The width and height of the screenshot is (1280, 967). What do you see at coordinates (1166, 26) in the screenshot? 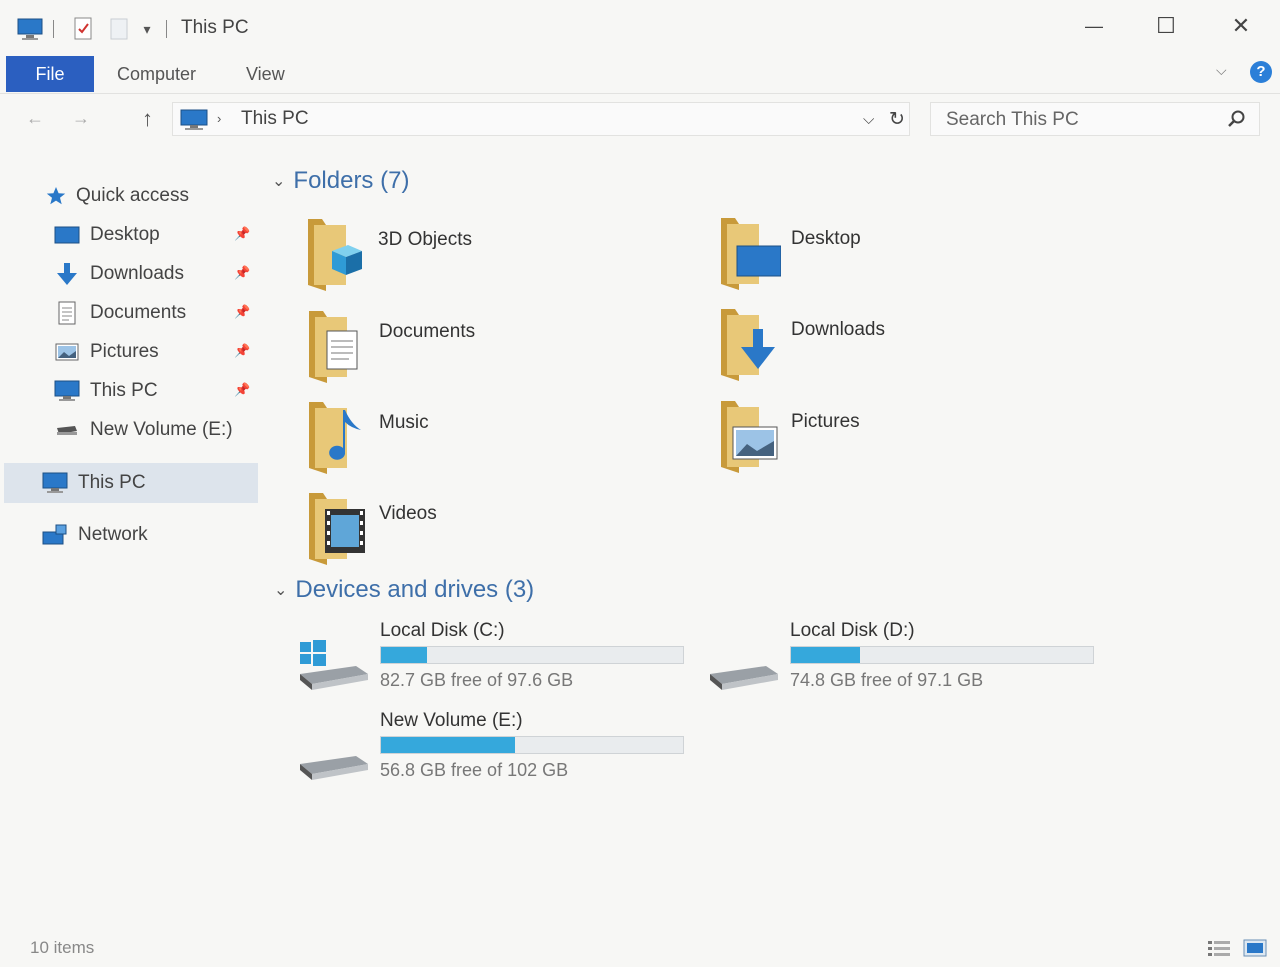
I see `maximize-button: ☐` at bounding box center [1166, 26].